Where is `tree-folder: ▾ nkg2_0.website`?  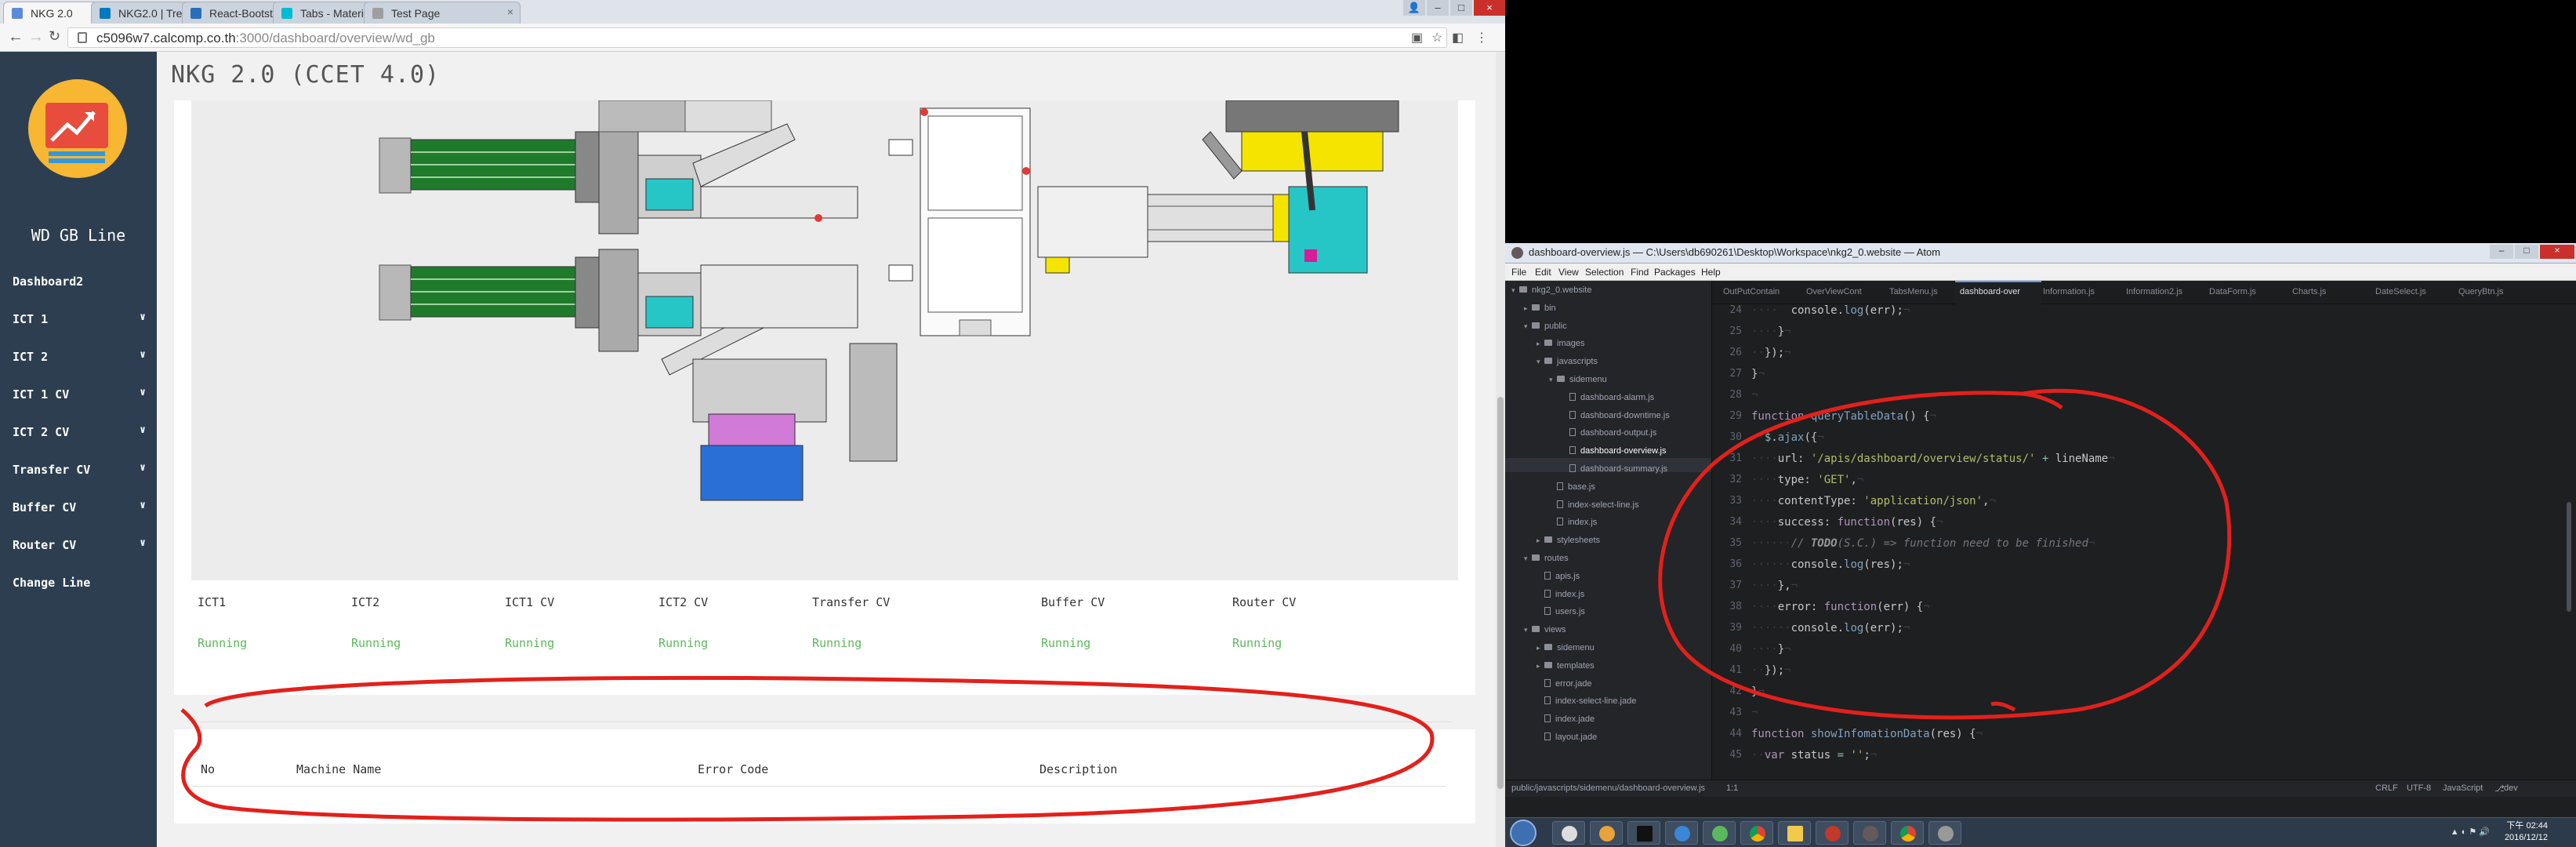 tree-folder: ▾ nkg2_0.website is located at coordinates (1551, 290).